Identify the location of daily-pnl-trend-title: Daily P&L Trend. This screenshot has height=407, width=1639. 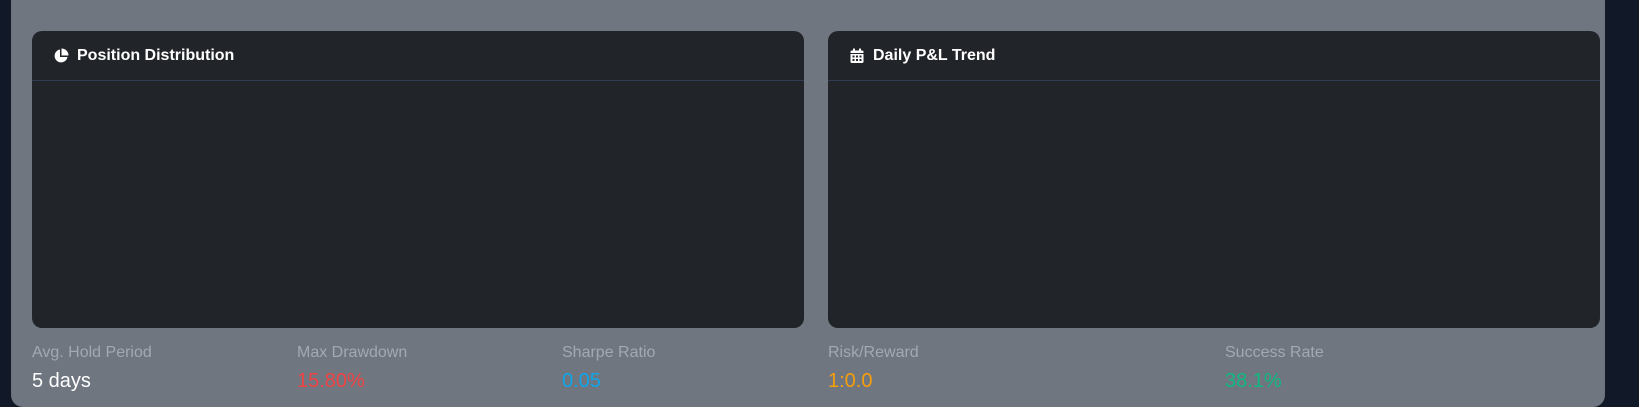
(934, 55).